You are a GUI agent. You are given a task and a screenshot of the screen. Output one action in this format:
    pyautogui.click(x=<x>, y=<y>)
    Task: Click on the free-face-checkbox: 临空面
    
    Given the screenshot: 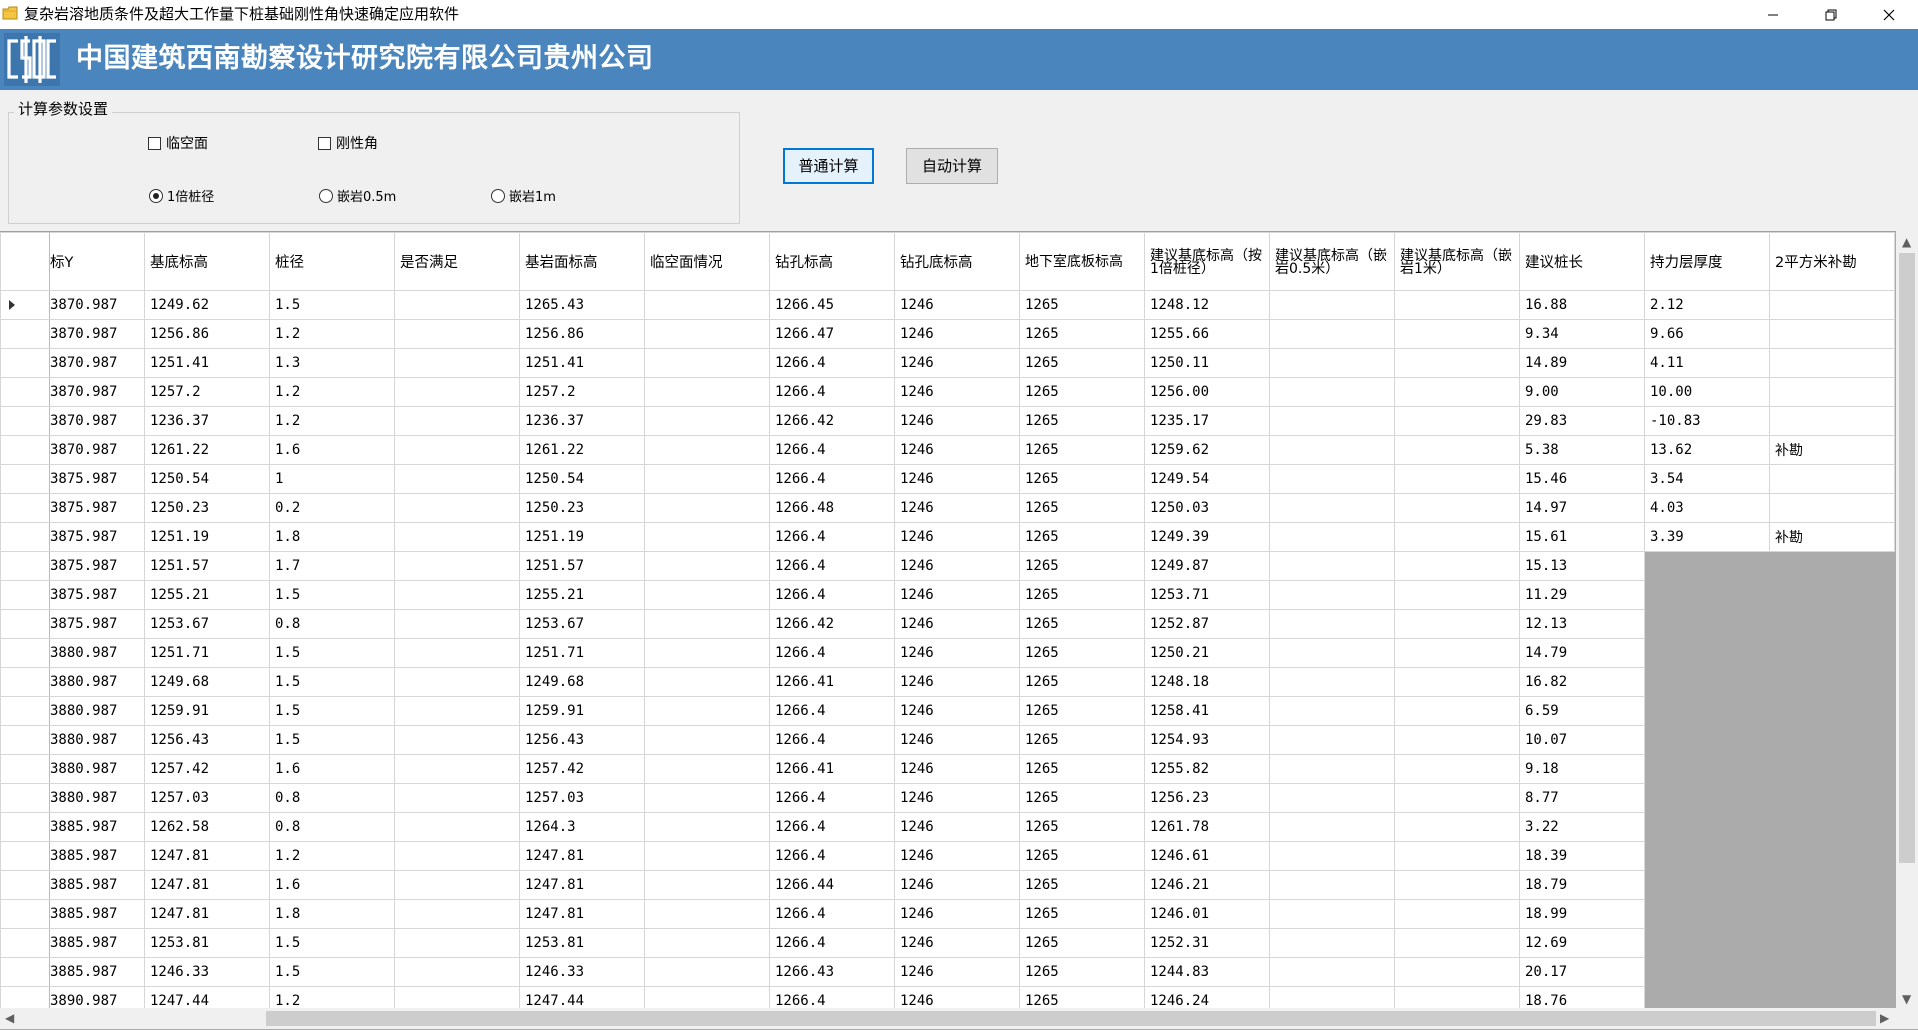 What is the action you would take?
    pyautogui.click(x=178, y=143)
    